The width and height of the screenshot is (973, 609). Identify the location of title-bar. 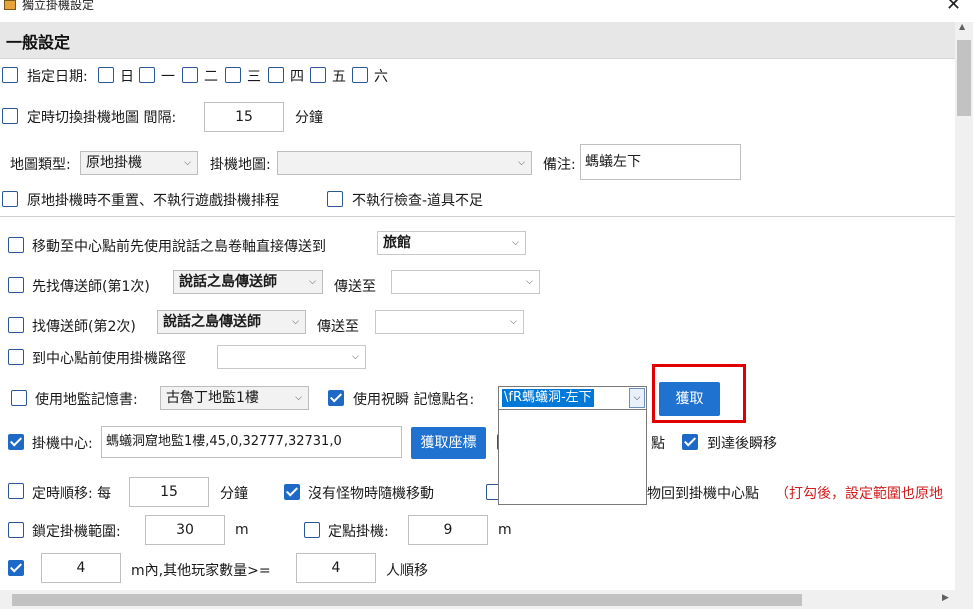
(486, 7).